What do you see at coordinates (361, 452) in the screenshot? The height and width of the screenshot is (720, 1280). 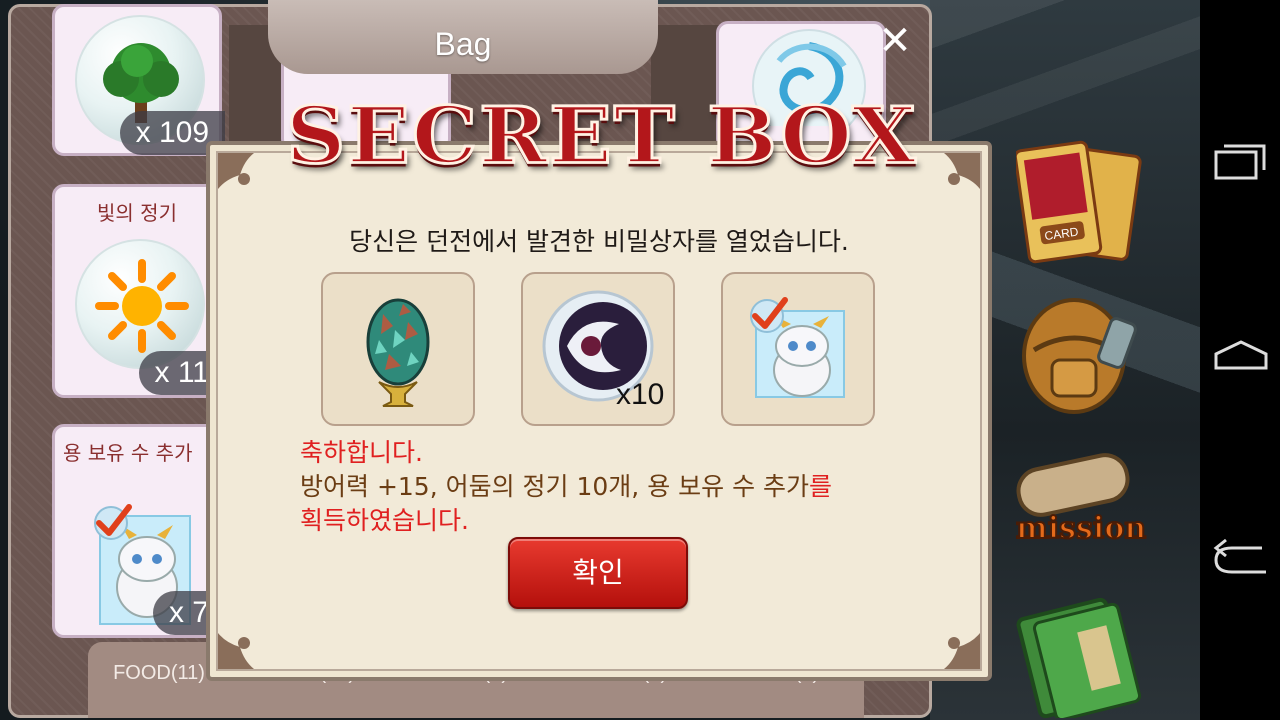 I see `congrats-text: 축하합니다.` at bounding box center [361, 452].